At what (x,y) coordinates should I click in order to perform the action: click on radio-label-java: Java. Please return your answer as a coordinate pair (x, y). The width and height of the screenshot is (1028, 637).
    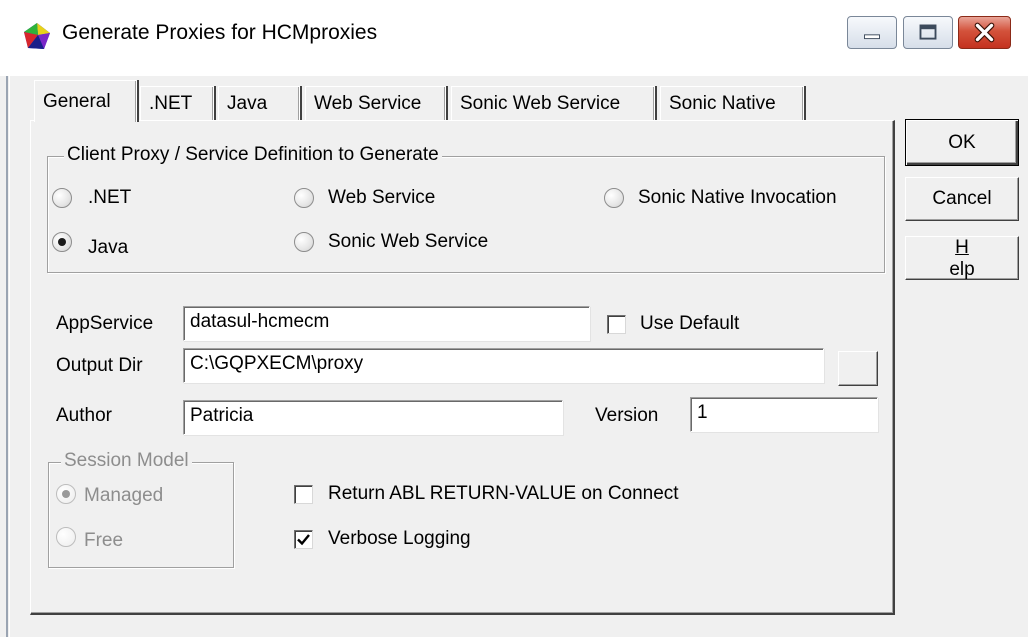
    Looking at the image, I should click on (108, 247).